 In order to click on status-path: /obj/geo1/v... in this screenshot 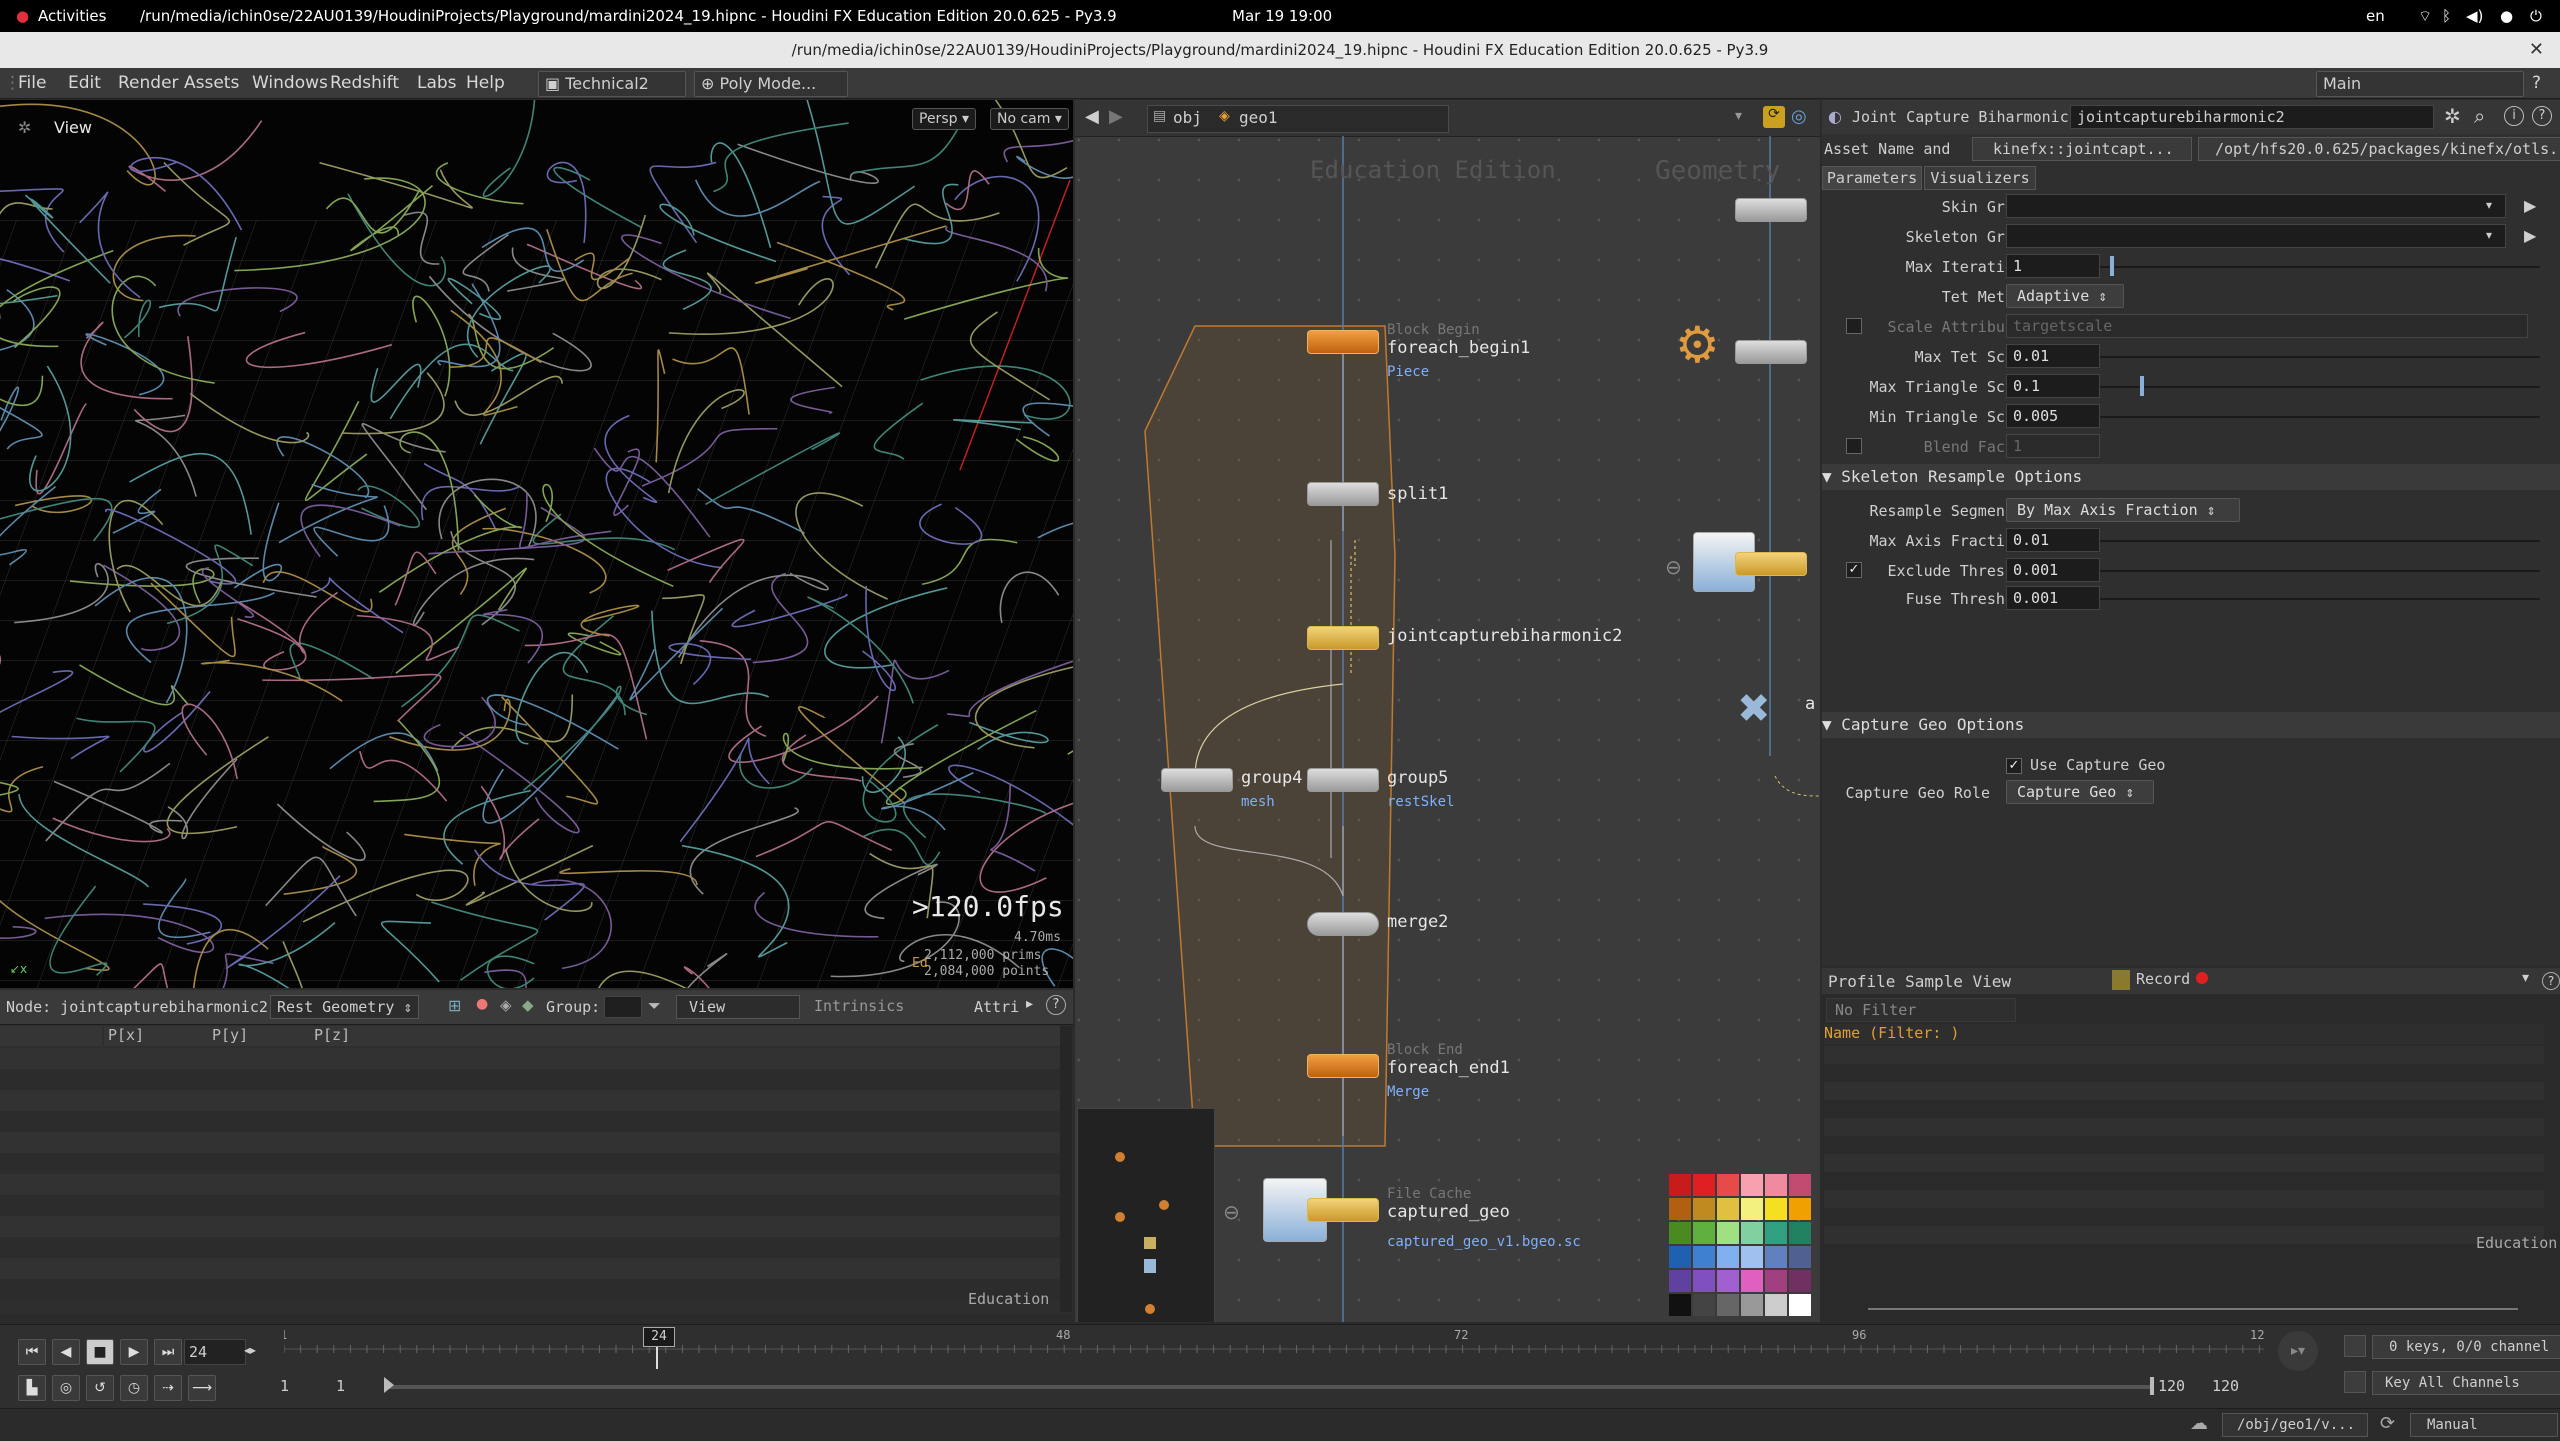, I will do `click(2295, 1425)`.